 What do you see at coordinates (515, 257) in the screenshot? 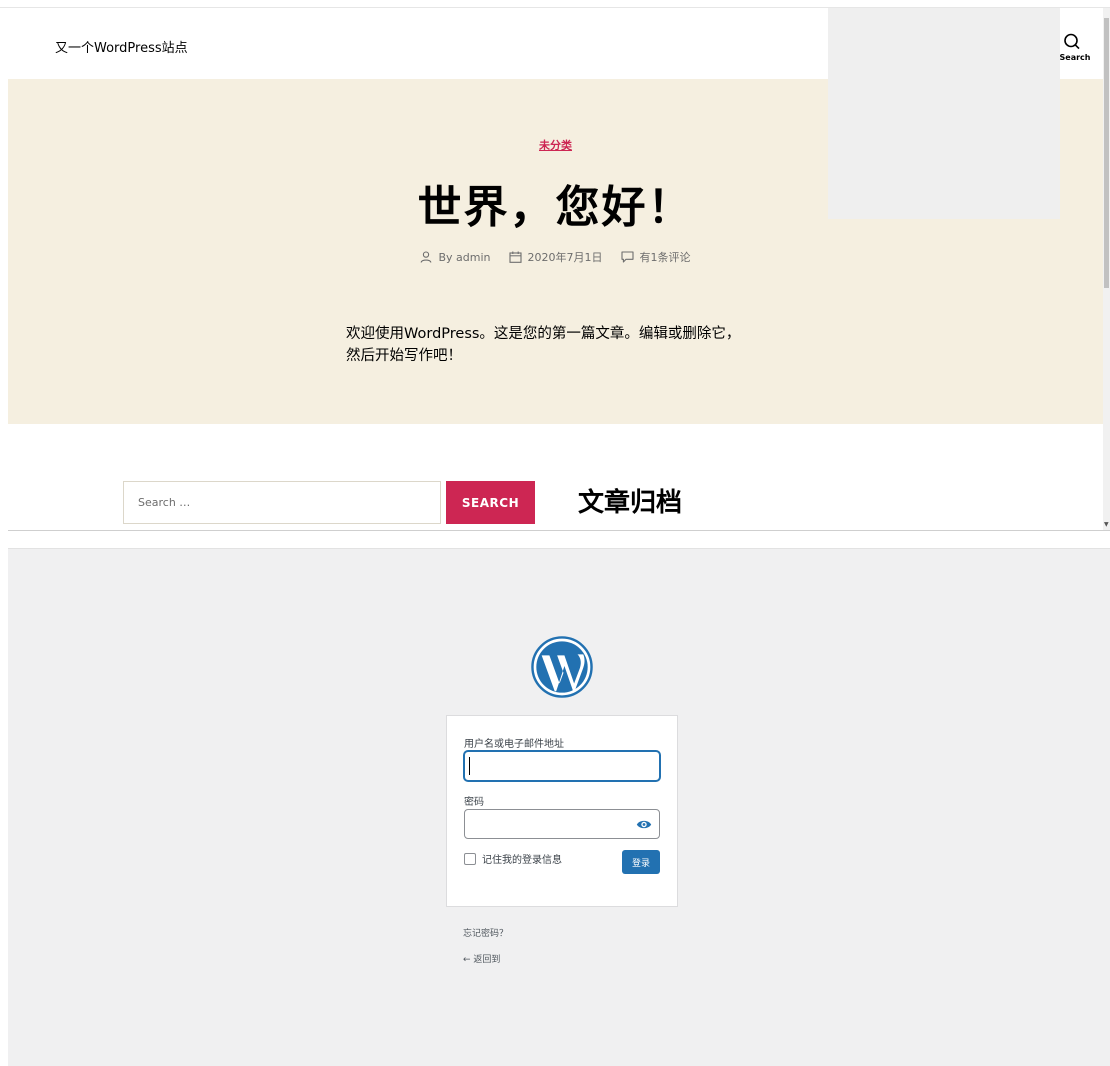
I see `calendar-icon` at bounding box center [515, 257].